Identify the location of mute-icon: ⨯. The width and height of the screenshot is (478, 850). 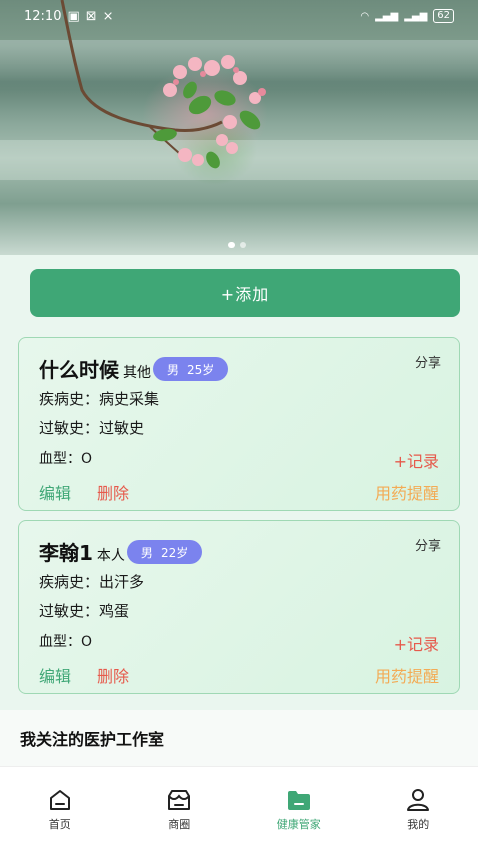
(108, 16).